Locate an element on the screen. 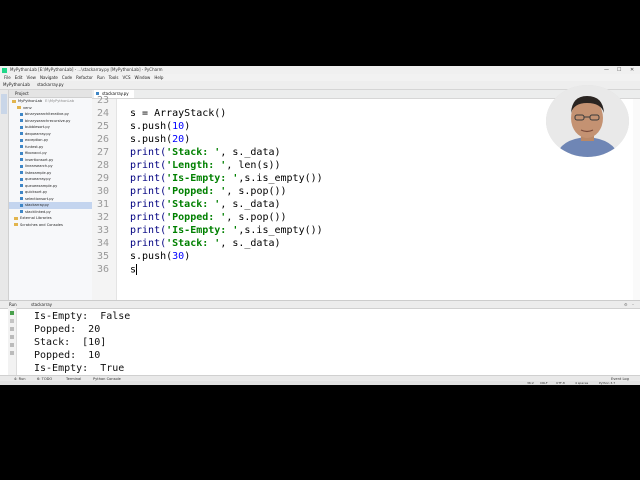 Image resolution: width=640 pixels, height=480 pixels. pycharm-logo-icon is located at coordinates (4, 70).